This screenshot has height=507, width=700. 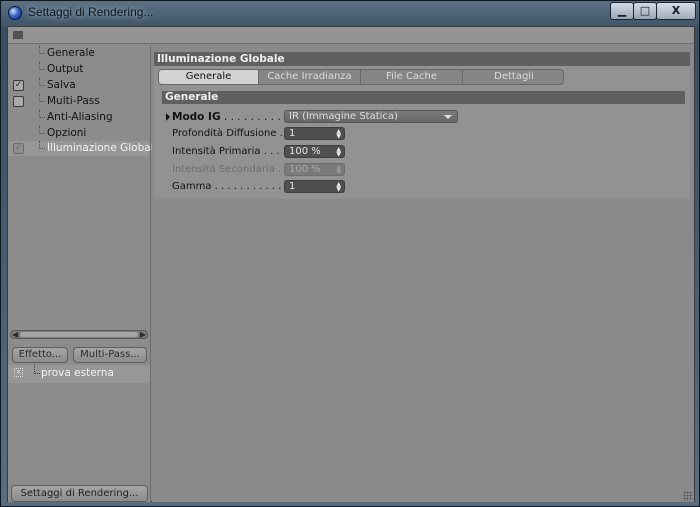 I want to click on minimize-button: ▁, so click(x=622, y=11).